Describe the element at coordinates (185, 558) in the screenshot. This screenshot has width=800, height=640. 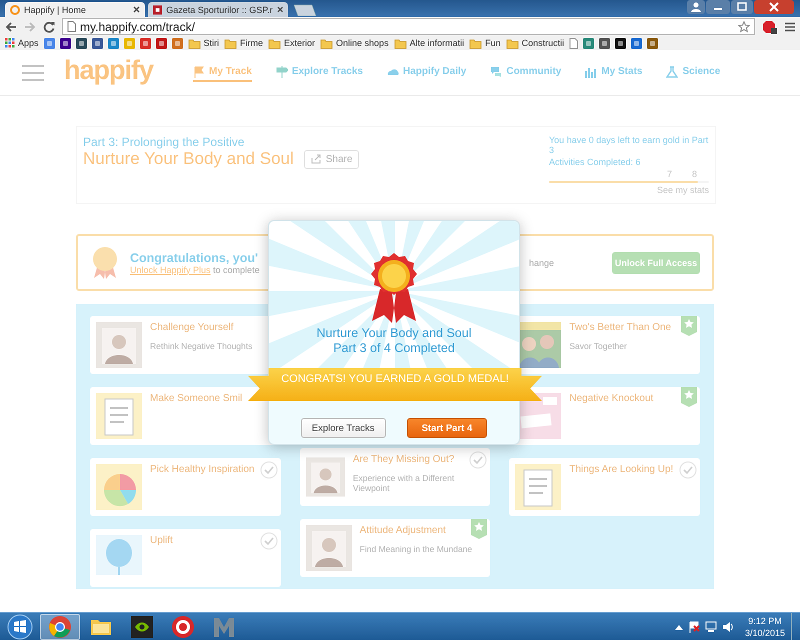
I see `activity-card: Uplift` at that location.